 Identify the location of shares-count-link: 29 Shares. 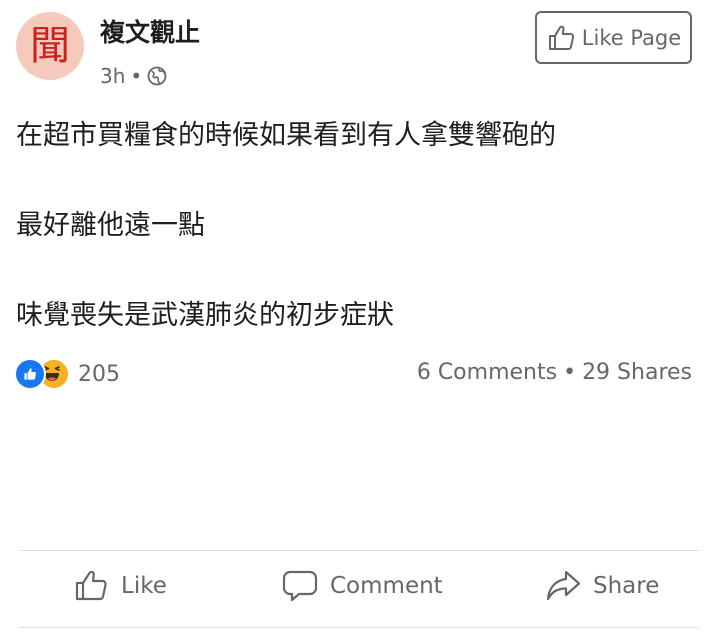
(637, 372).